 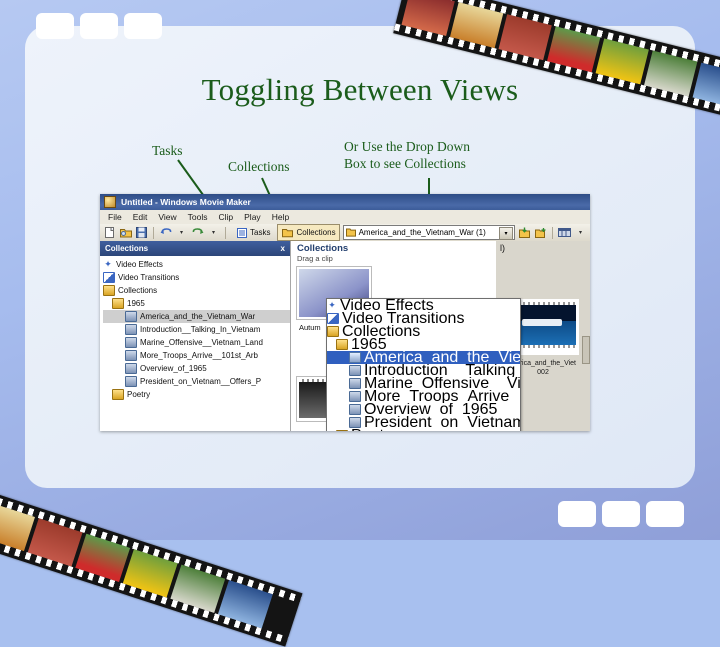 I want to click on tasks-button: Tasks, so click(x=252, y=232).